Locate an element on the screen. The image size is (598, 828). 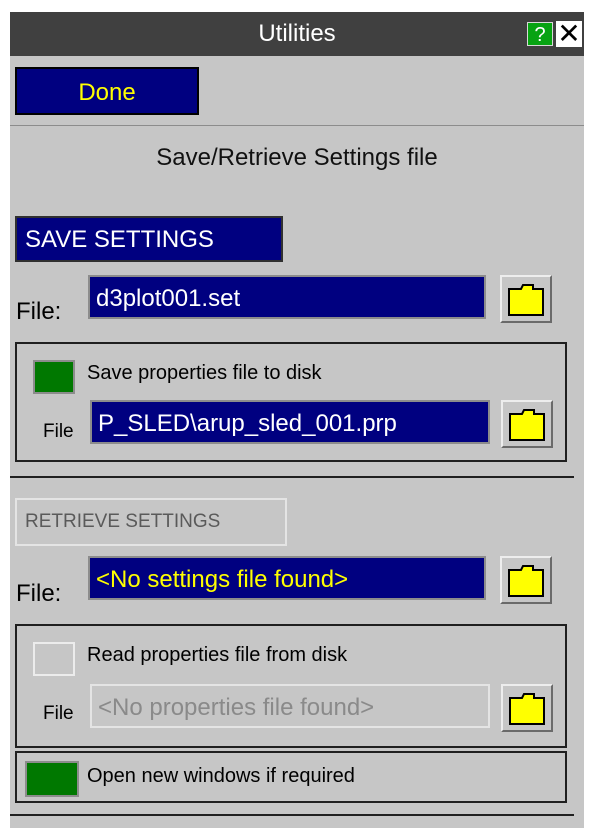
title-bar: Utilities ? ✕ is located at coordinates (297, 34).